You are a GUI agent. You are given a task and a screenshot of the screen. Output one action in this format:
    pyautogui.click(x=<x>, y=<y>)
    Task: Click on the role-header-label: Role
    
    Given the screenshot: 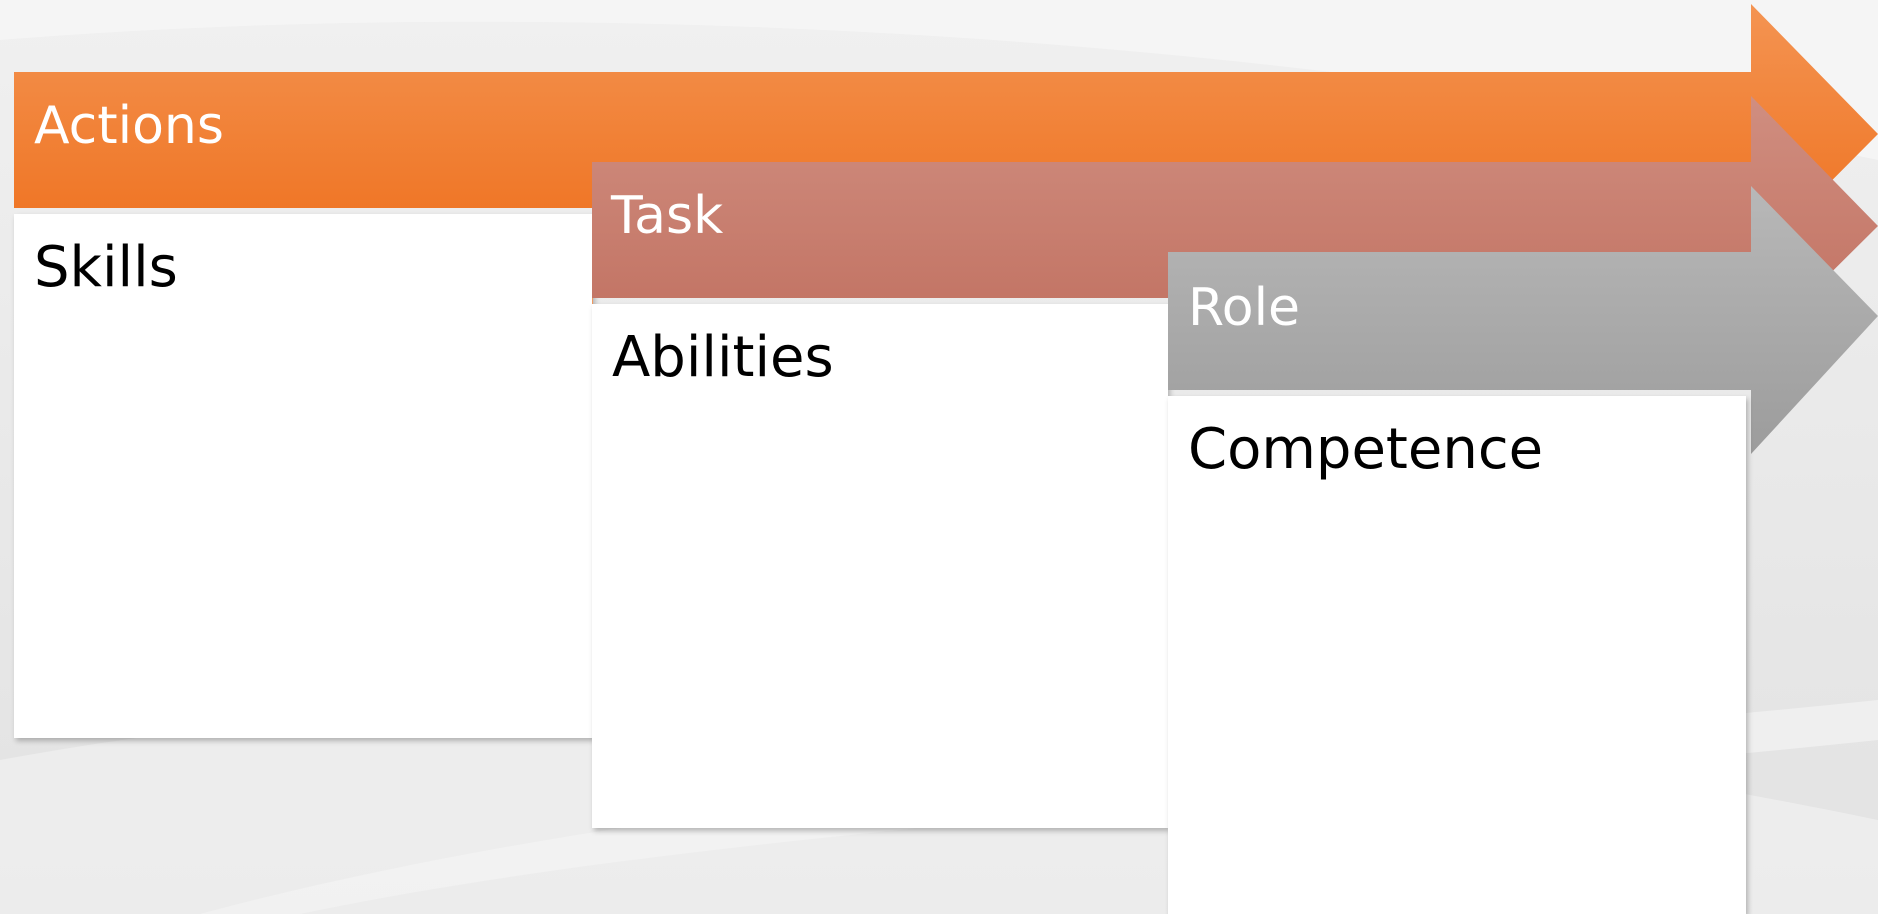 What is the action you would take?
    pyautogui.click(x=1244, y=308)
    